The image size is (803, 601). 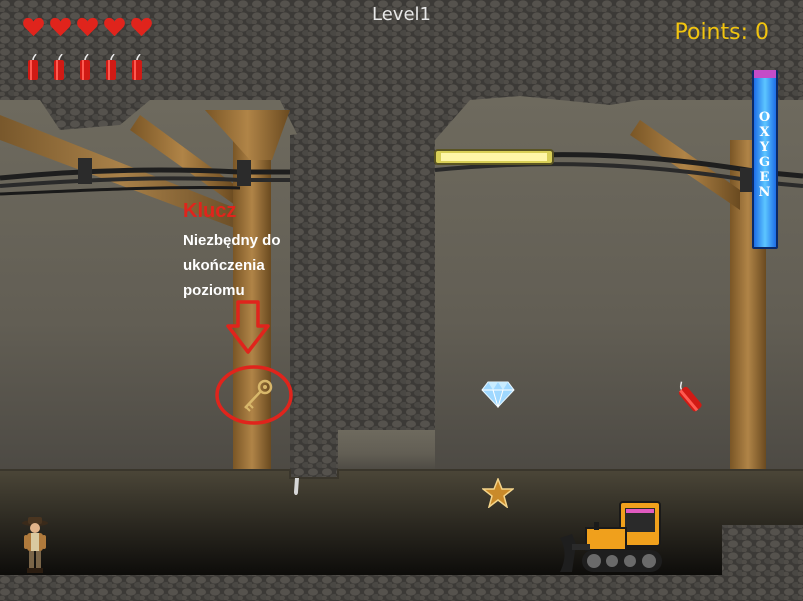 I want to click on oxygen-meter-cap, so click(x=765, y=74).